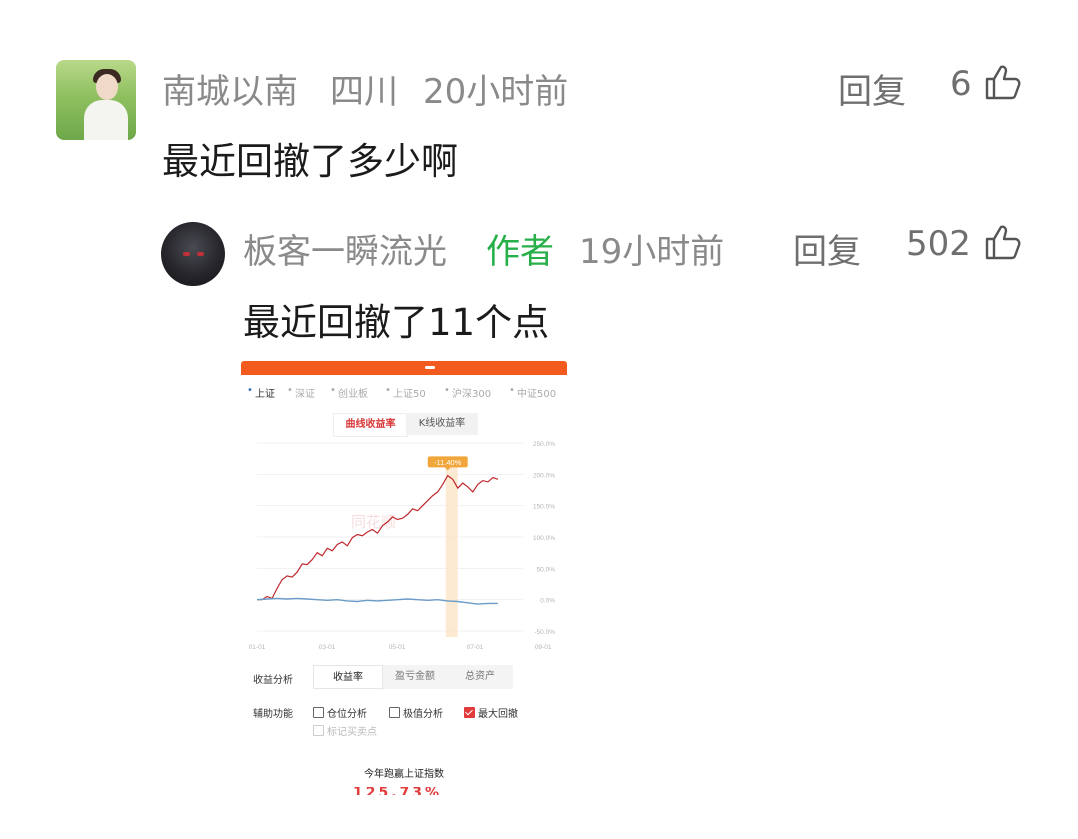 The height and width of the screenshot is (839, 1078). Describe the element at coordinates (544, 507) in the screenshot. I see `y-tick-label: 150.0%` at that location.